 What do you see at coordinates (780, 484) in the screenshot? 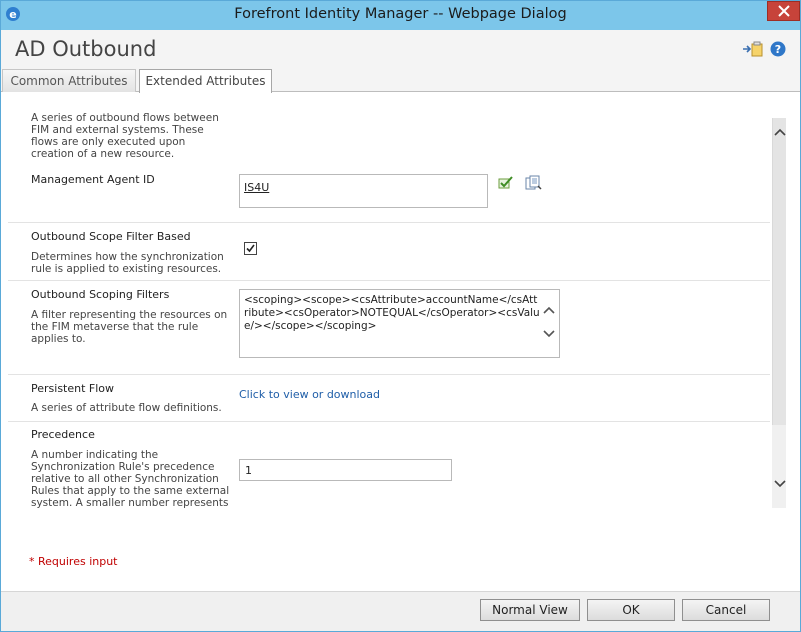
I see `scroll-down-icon` at bounding box center [780, 484].